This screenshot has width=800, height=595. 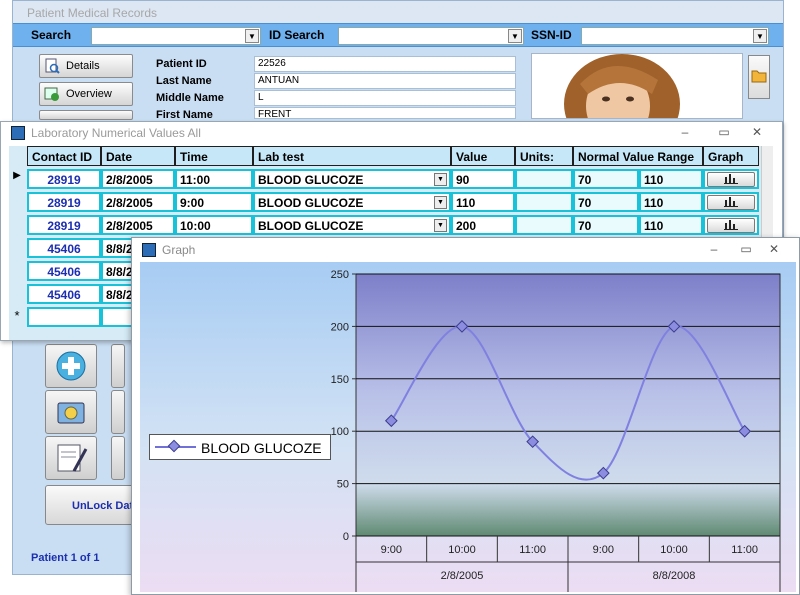 What do you see at coordinates (638, 156) in the screenshot?
I see `col-header-normal-range: Normal Value Range` at bounding box center [638, 156].